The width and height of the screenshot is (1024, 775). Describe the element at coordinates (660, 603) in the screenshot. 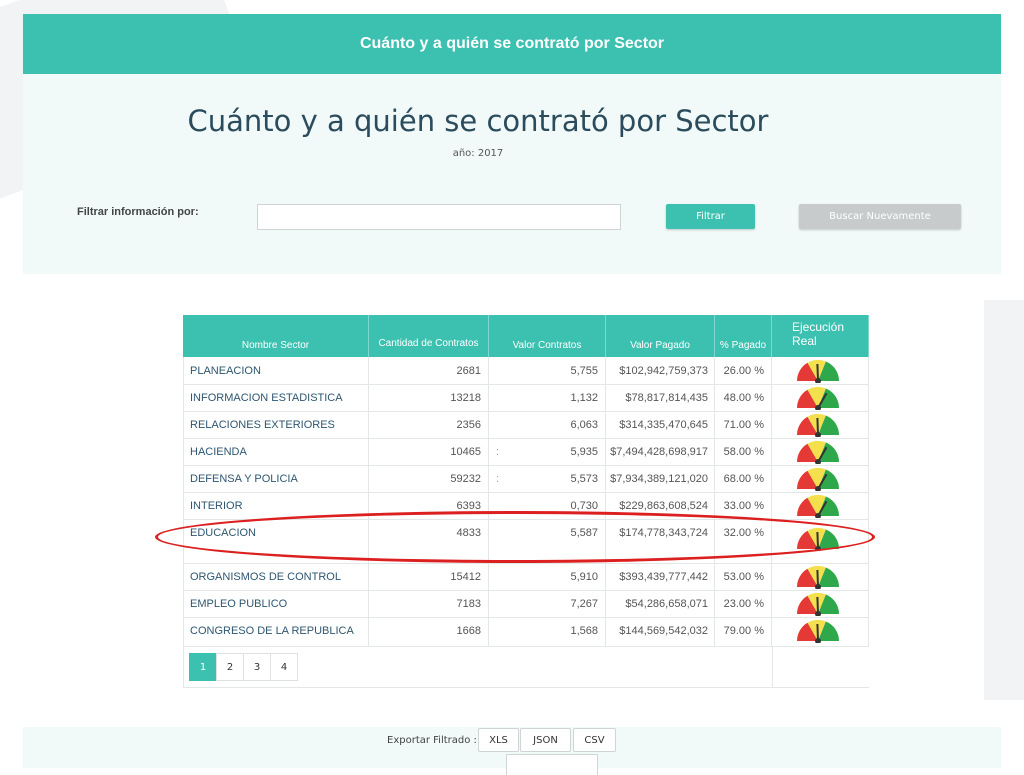

I see `valor-pagado-cell: $54,286,658,071` at that location.